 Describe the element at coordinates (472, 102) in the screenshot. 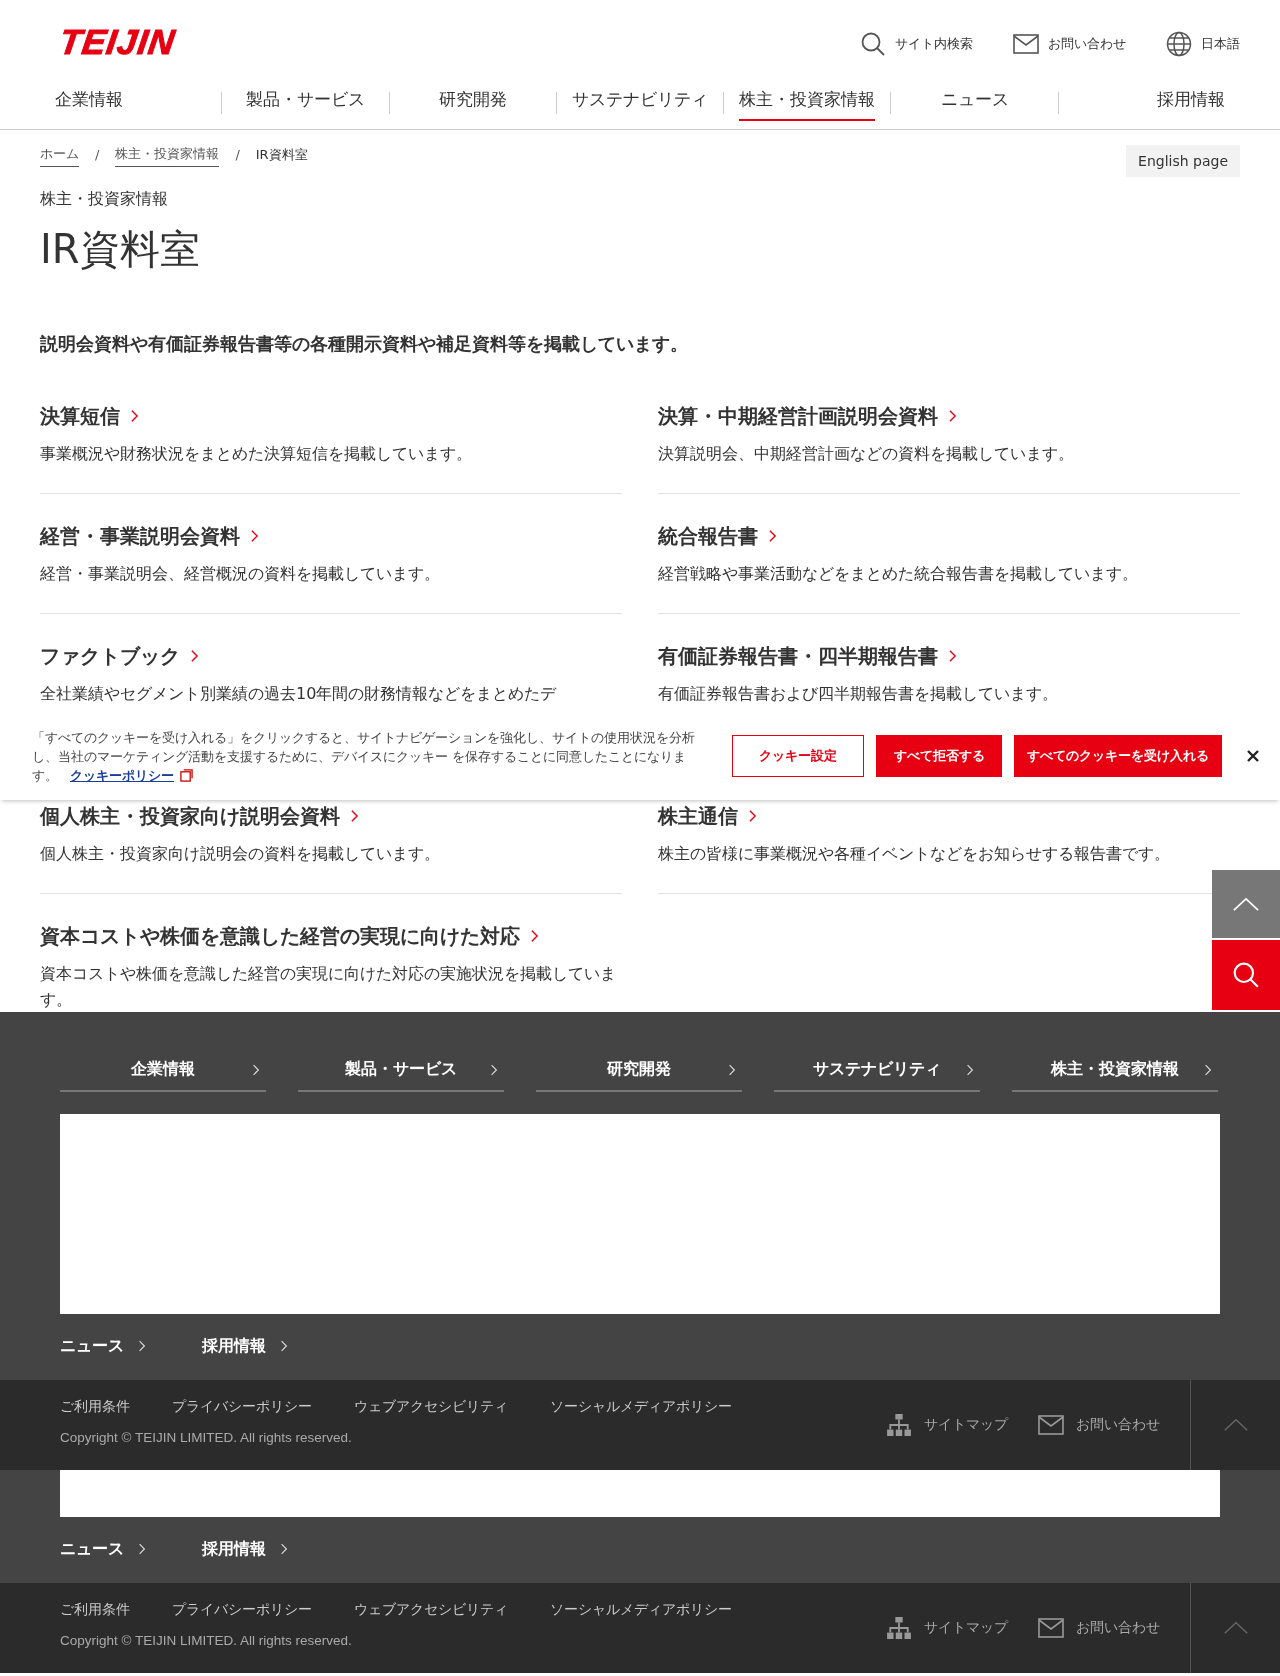

I see `nav-tab: 研究開発` at that location.